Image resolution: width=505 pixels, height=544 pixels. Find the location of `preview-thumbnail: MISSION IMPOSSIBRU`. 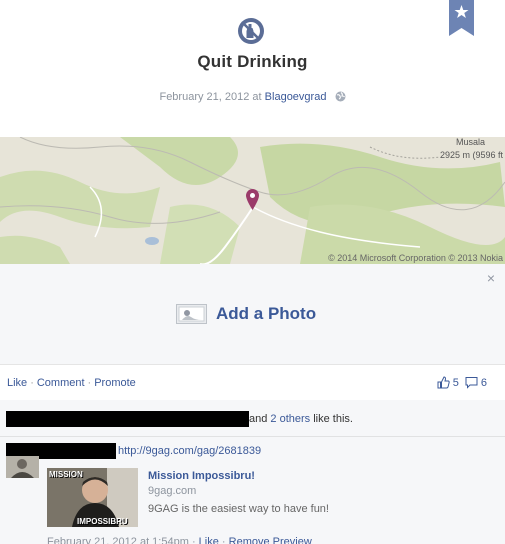

preview-thumbnail: MISSION IMPOSSIBRU is located at coordinates (92, 497).